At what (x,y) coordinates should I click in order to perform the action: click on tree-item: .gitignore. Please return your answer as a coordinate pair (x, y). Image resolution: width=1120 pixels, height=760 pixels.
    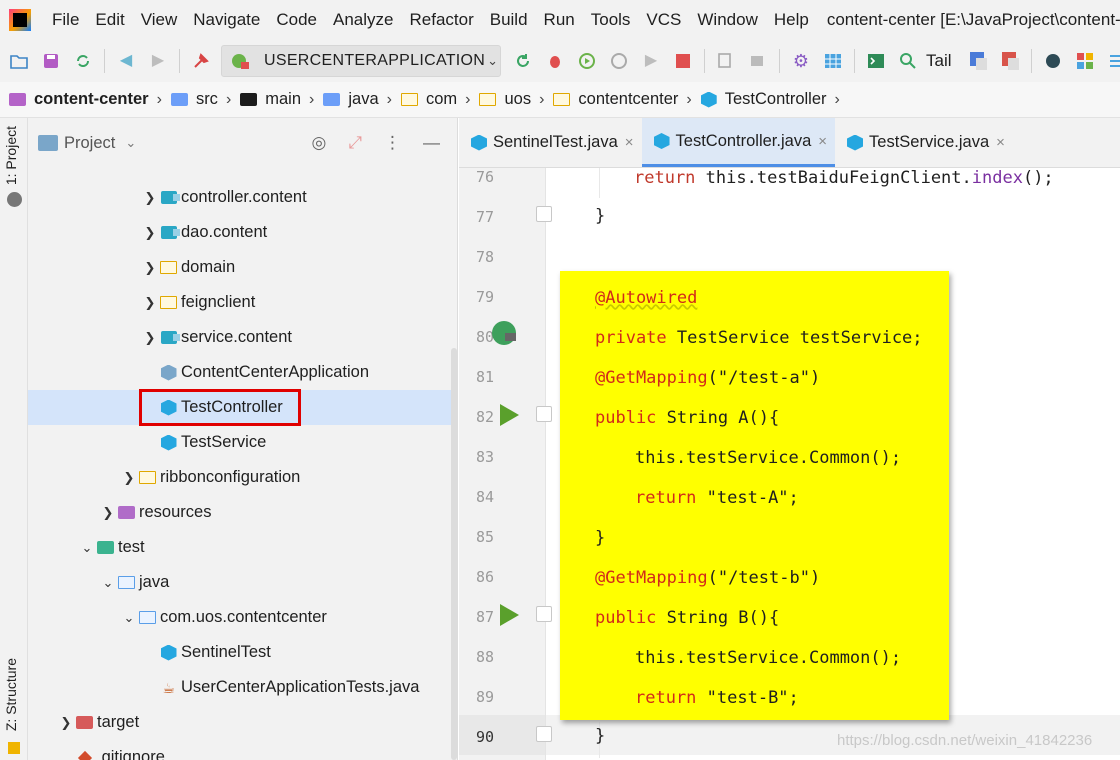
    Looking at the image, I should click on (242, 750).